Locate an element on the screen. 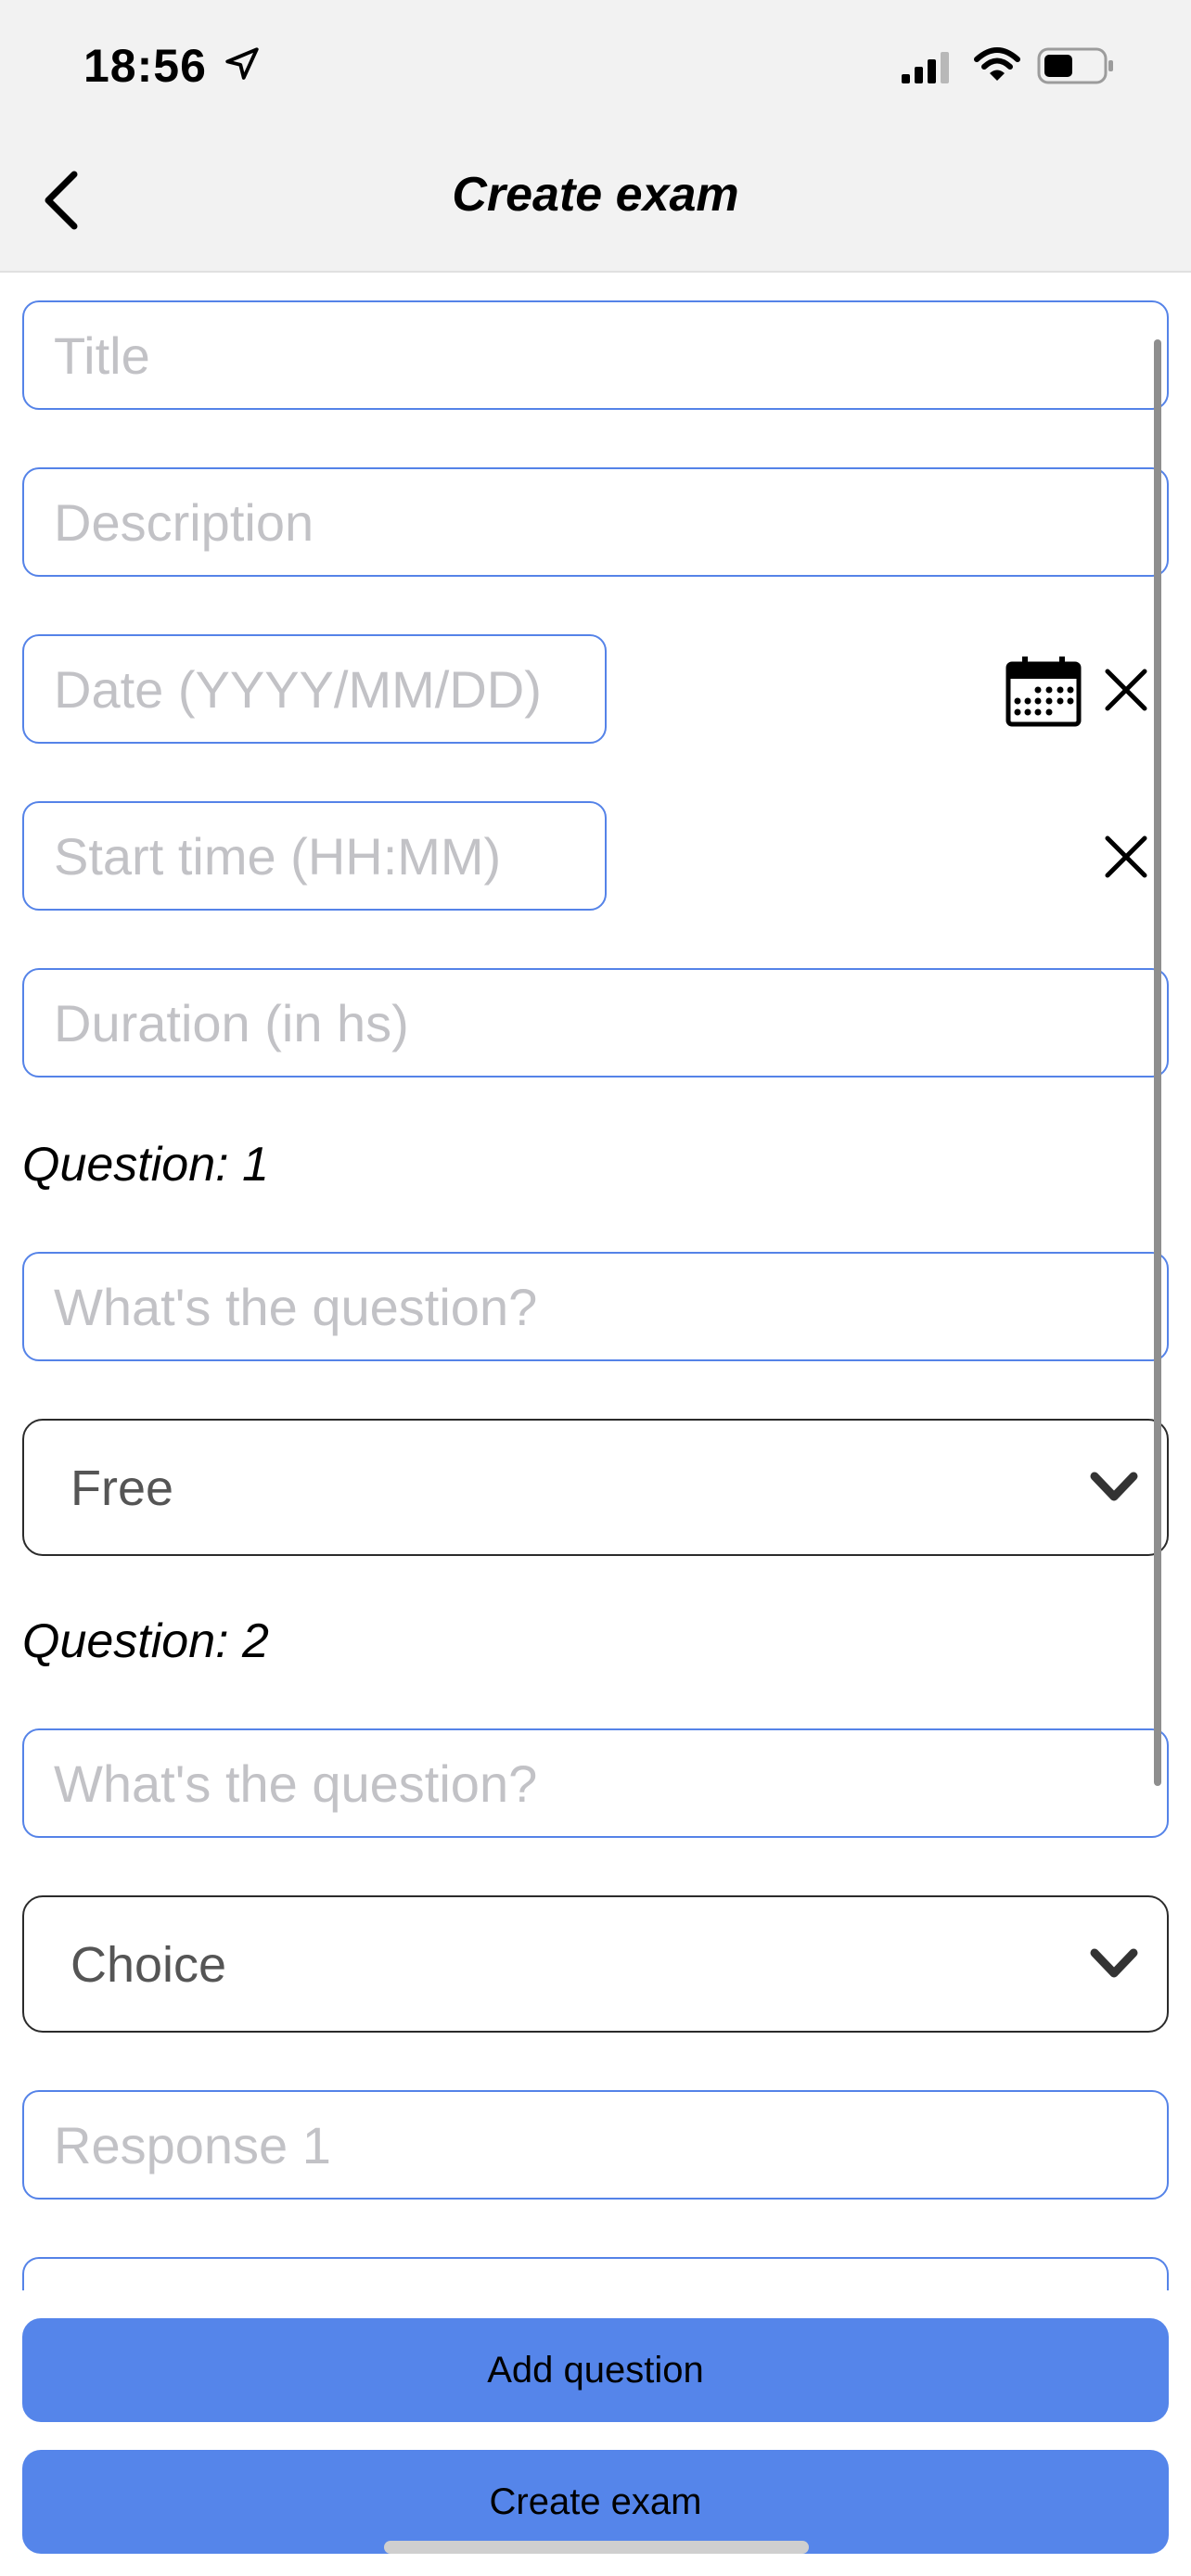 Image resolution: width=1191 pixels, height=2576 pixels. question-1-input is located at coordinates (595, 1306).